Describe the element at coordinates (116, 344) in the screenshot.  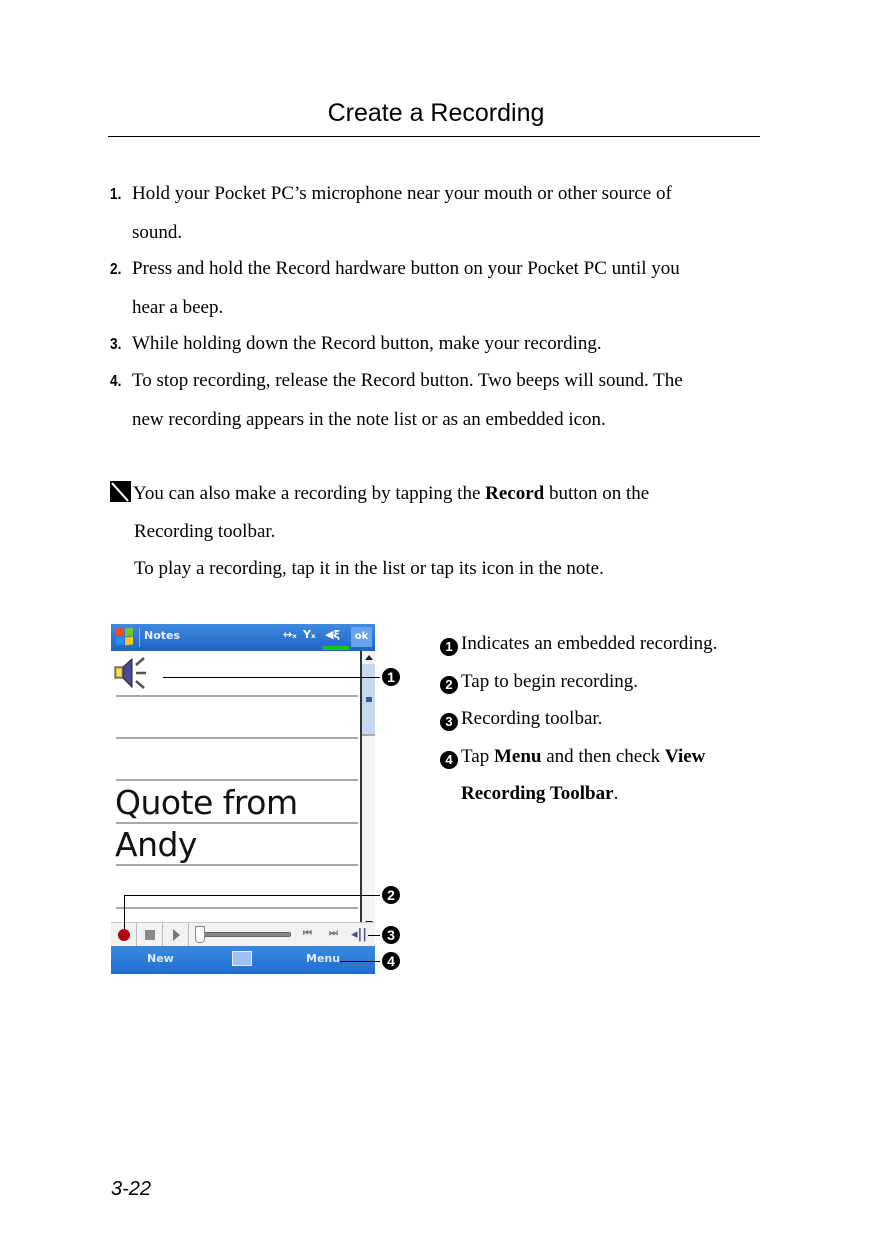
I see `step-number: 3.` at that location.